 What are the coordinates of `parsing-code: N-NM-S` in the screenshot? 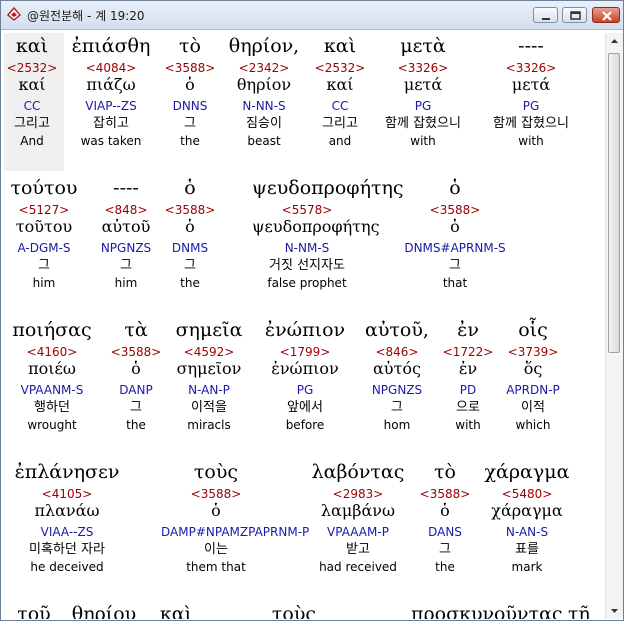 It's located at (307, 248).